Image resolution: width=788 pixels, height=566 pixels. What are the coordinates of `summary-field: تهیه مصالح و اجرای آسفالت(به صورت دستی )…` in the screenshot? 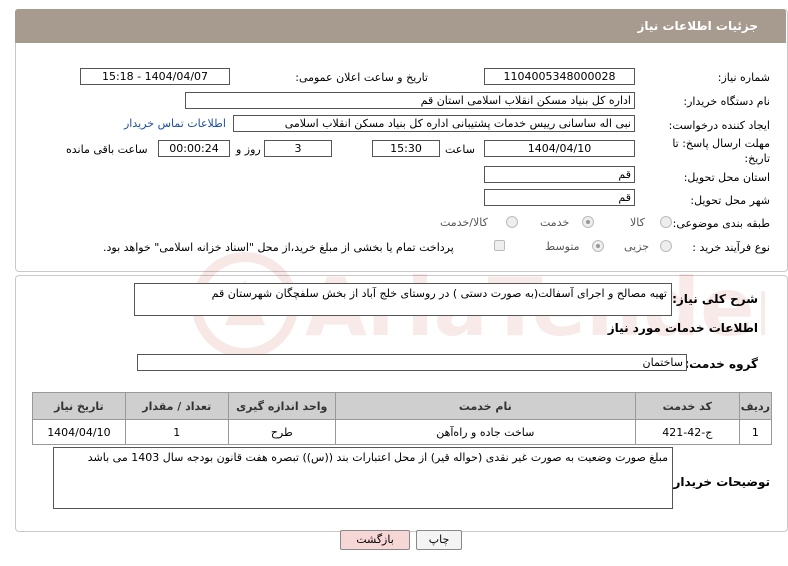 It's located at (403, 299).